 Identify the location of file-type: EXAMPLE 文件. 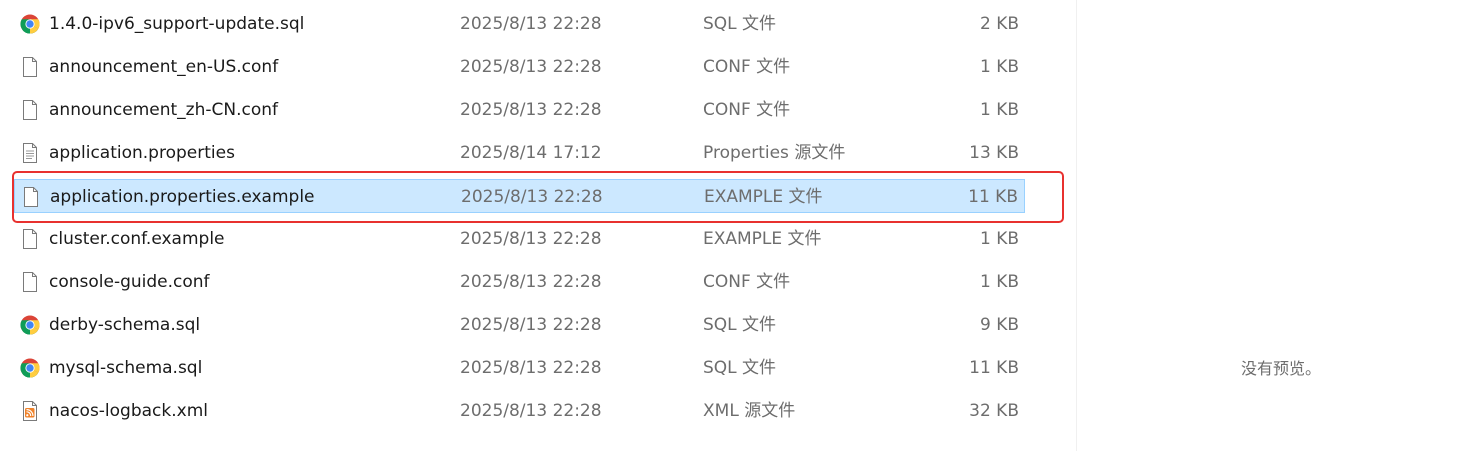
(762, 239).